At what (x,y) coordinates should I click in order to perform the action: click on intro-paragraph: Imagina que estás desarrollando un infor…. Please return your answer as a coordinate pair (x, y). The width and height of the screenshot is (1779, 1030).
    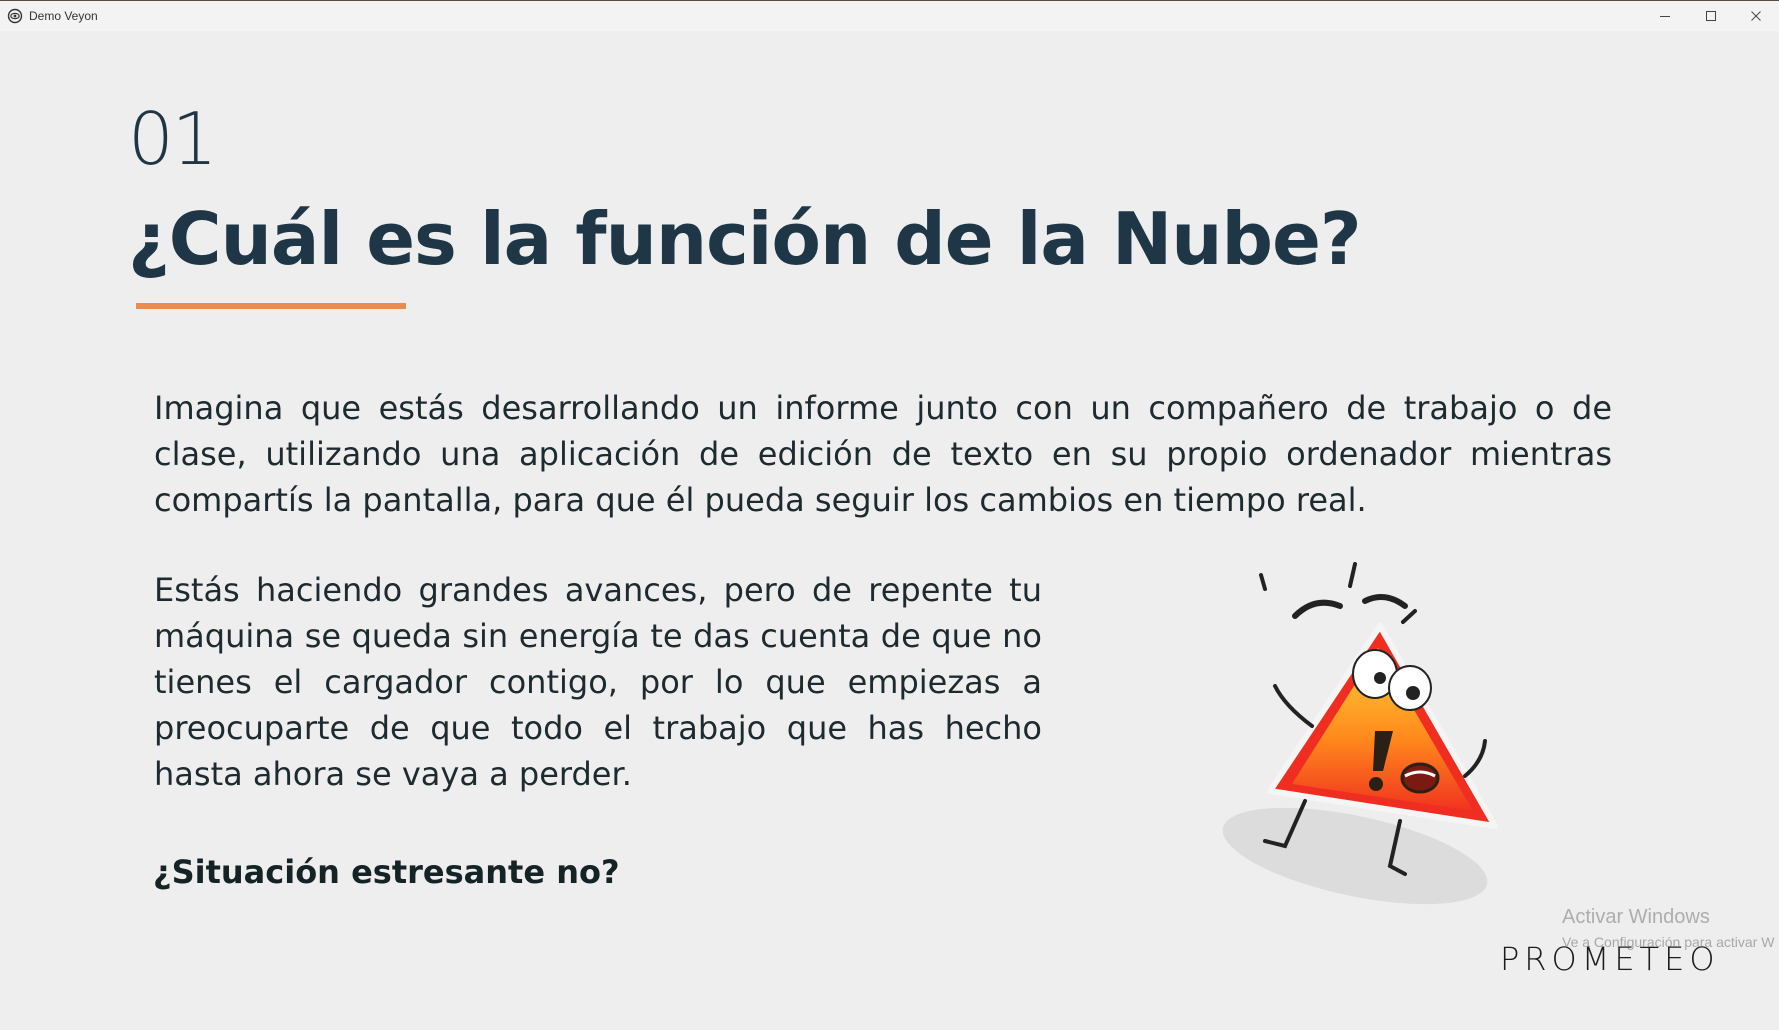
    Looking at the image, I should click on (883, 454).